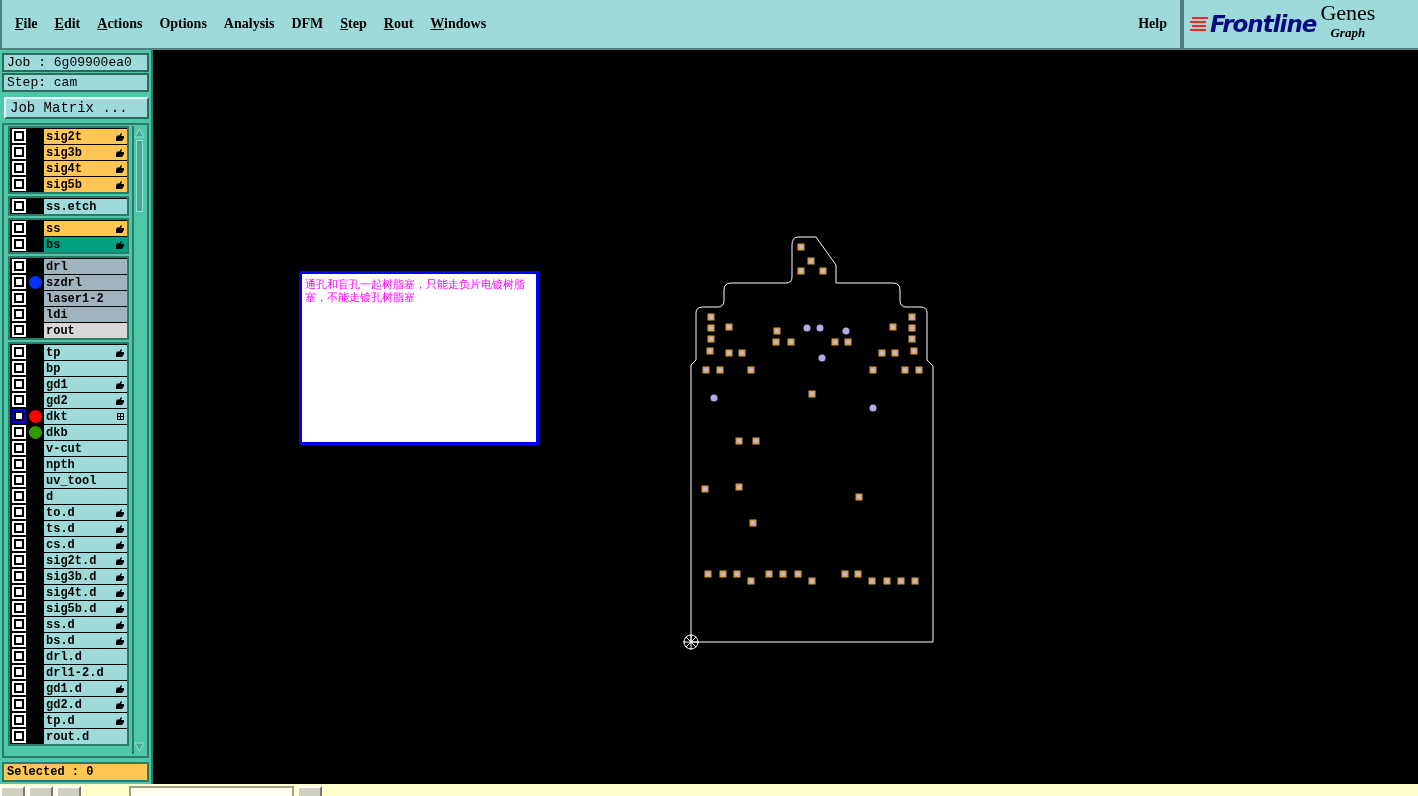  I want to click on product-subtitle: Graph, so click(1348, 33).